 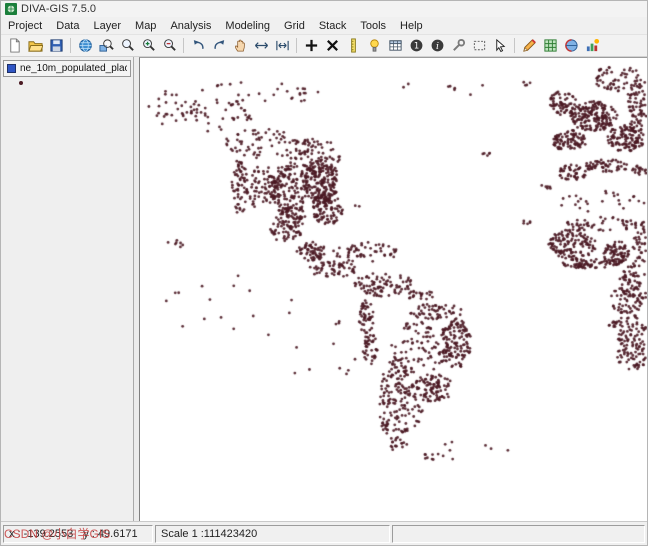 I want to click on grid-tool-icon, so click(x=550, y=45).